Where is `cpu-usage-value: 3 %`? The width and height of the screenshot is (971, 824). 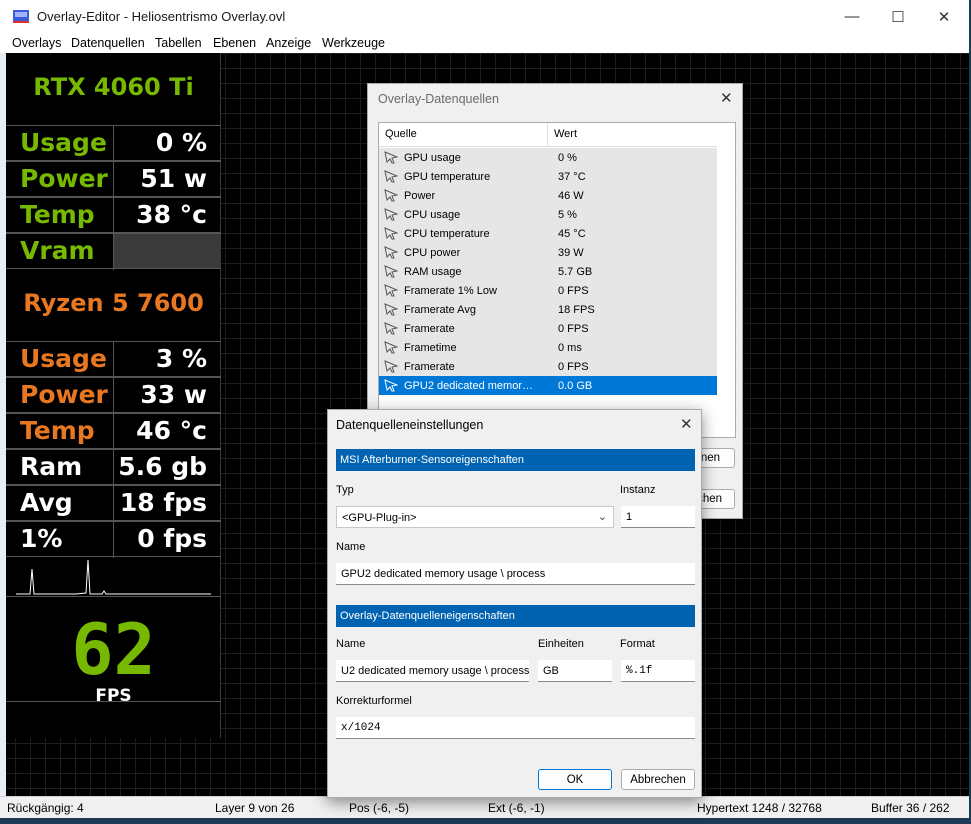 cpu-usage-value: 3 % is located at coordinates (181, 358).